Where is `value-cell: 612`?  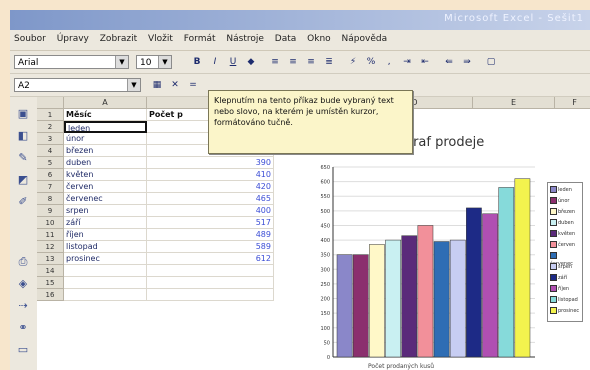 value-cell: 612 is located at coordinates (210, 259).